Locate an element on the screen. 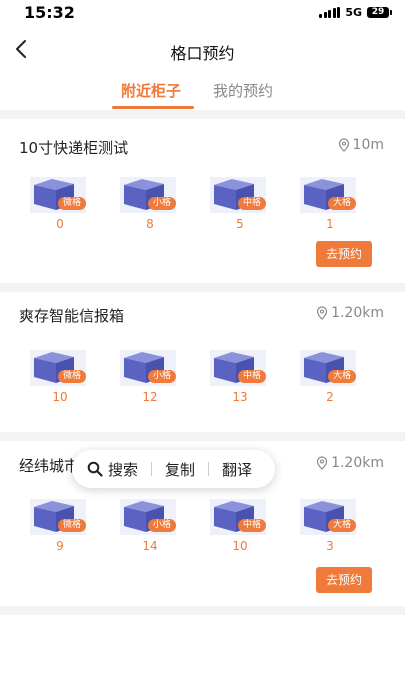 The image size is (405, 698). network-type: 5G is located at coordinates (353, 12).